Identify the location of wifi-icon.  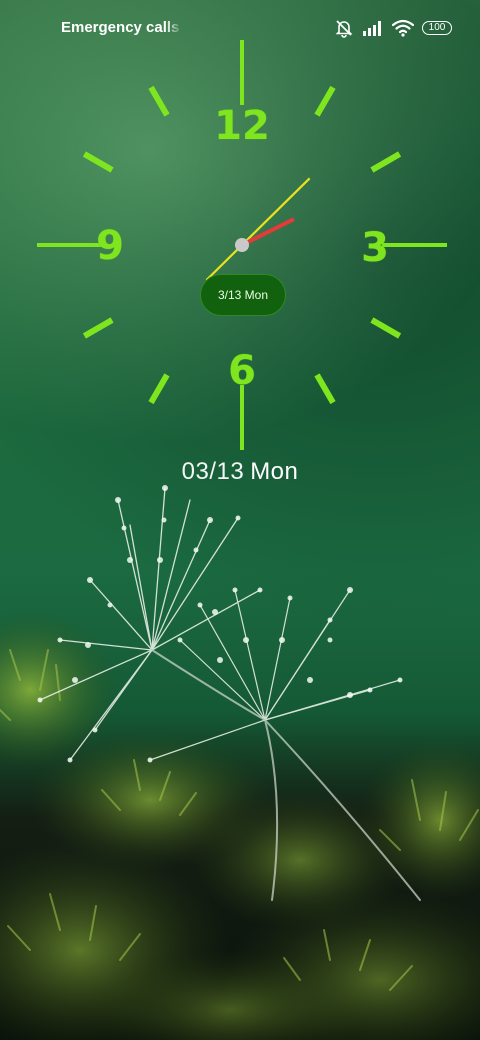
(403, 28).